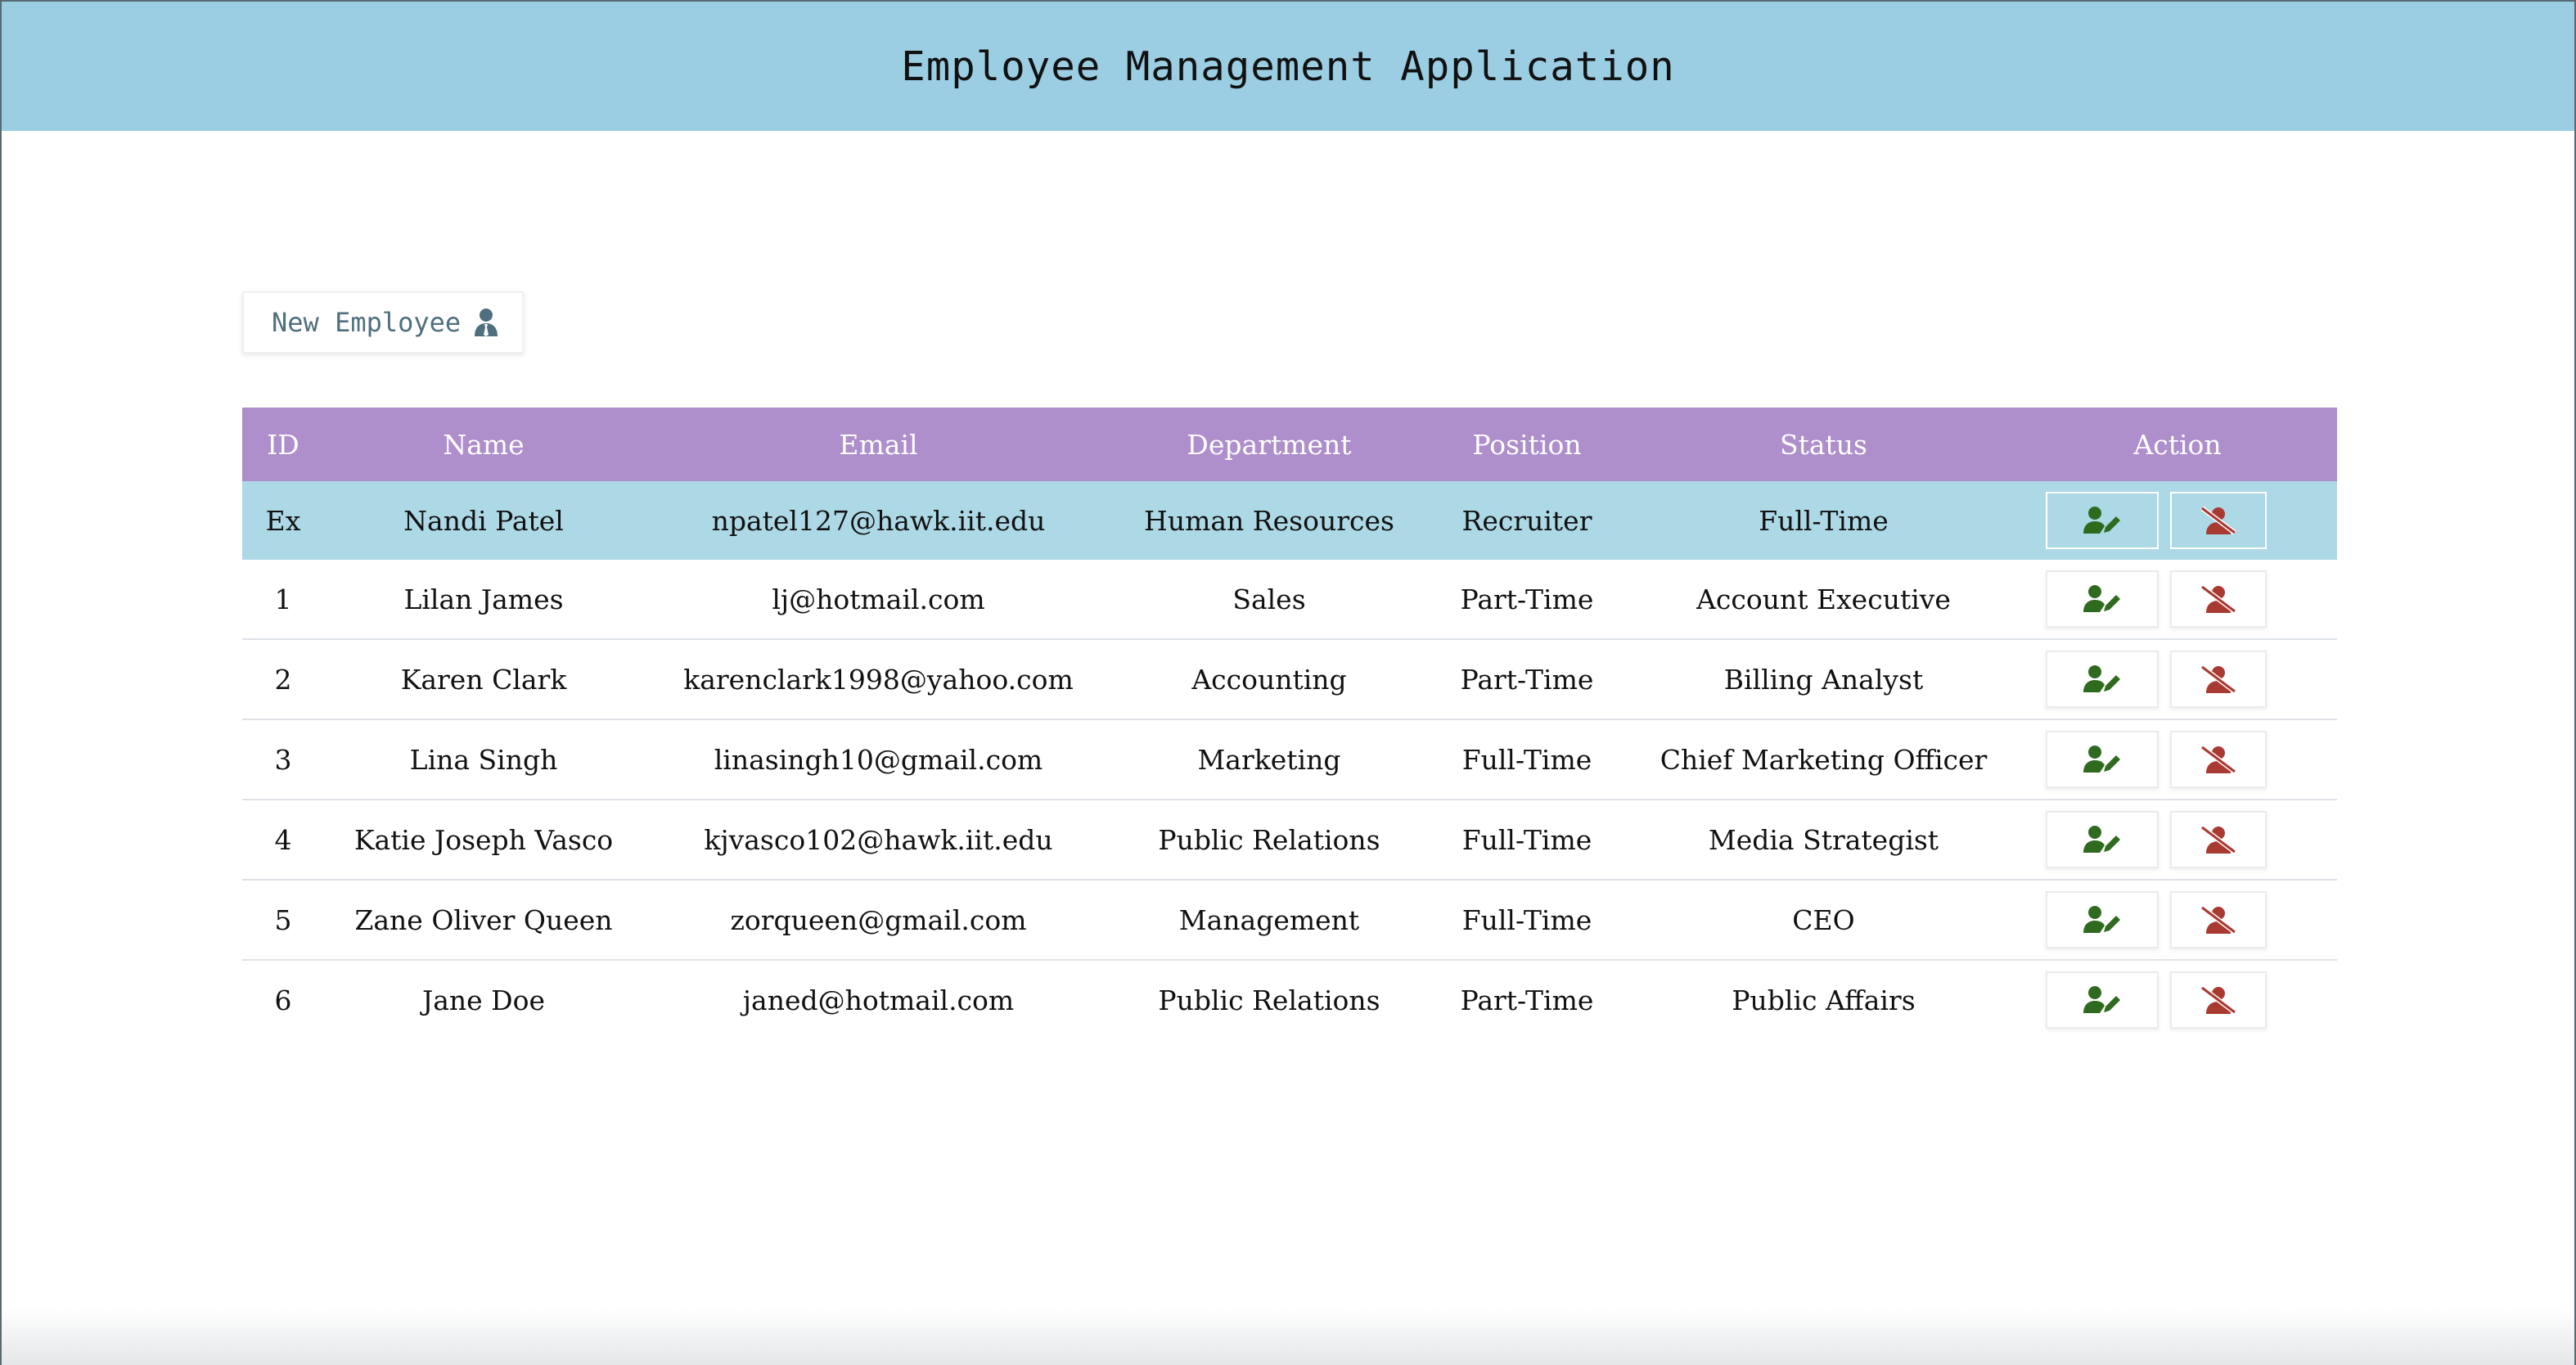 The width and height of the screenshot is (2576, 1365). I want to click on column-header-position: Position, so click(1527, 445).